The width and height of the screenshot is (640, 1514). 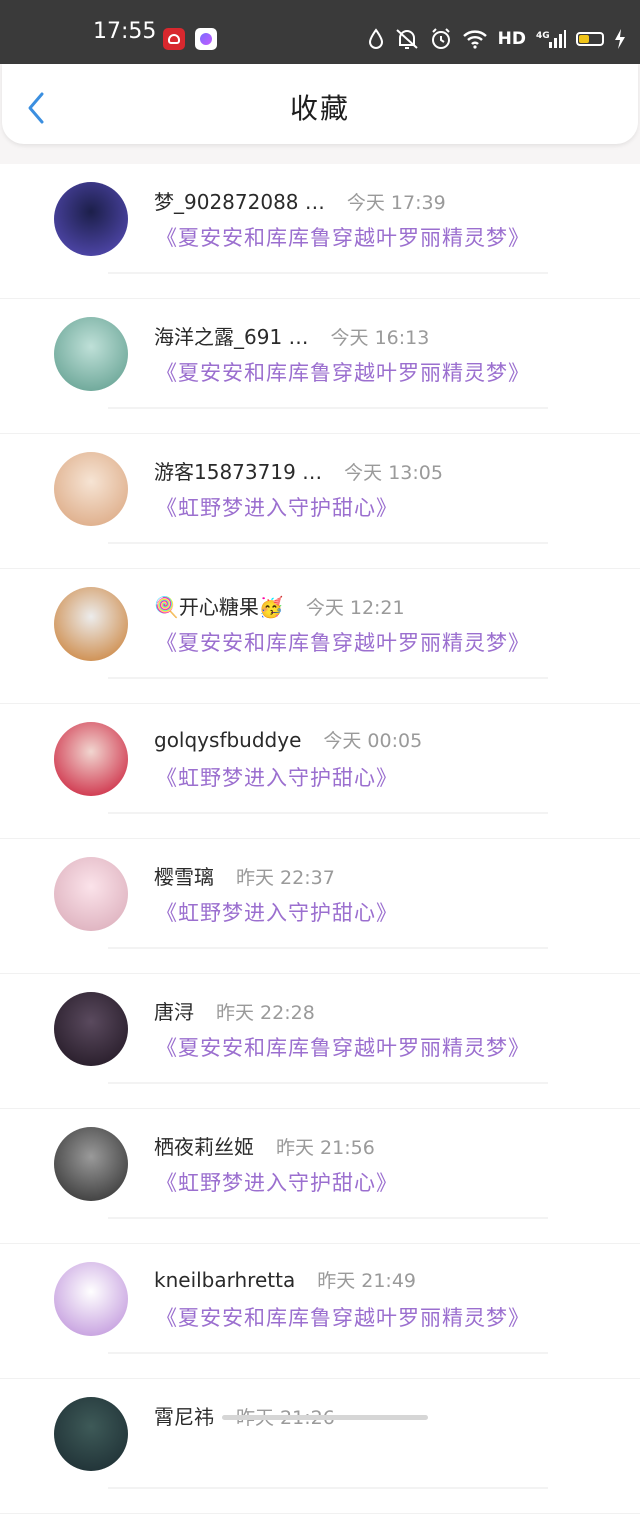 What do you see at coordinates (206, 39) in the screenshot?
I see `app-notification-purple-icon` at bounding box center [206, 39].